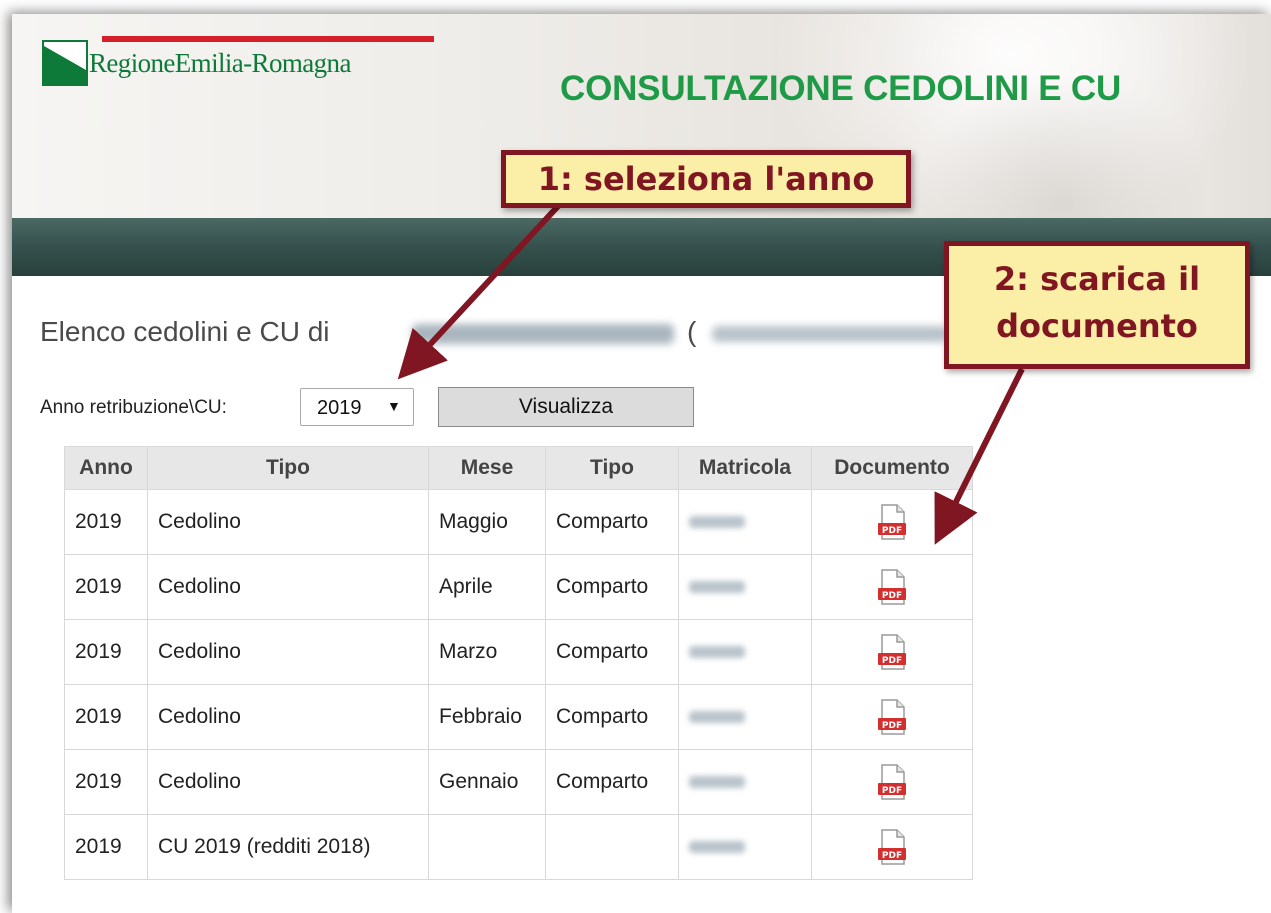 The height and width of the screenshot is (913, 1271). Describe the element at coordinates (480, 290) in the screenshot. I see `arrow-to-year-select` at that location.